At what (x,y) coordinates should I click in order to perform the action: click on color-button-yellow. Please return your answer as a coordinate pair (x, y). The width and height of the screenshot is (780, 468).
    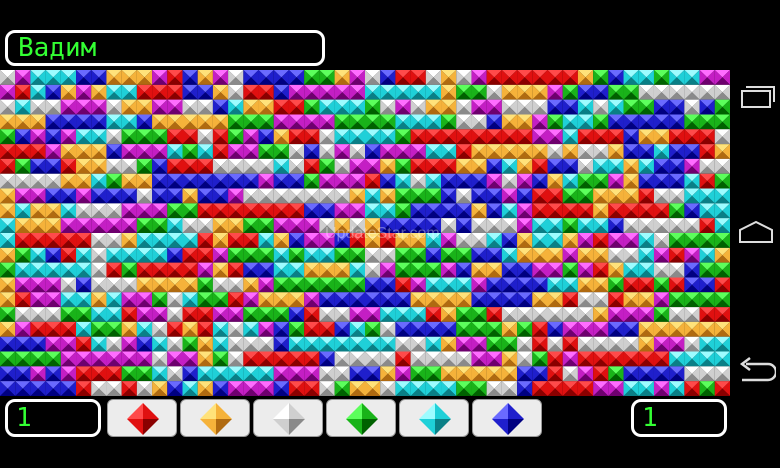
    Looking at the image, I should click on (215, 418).